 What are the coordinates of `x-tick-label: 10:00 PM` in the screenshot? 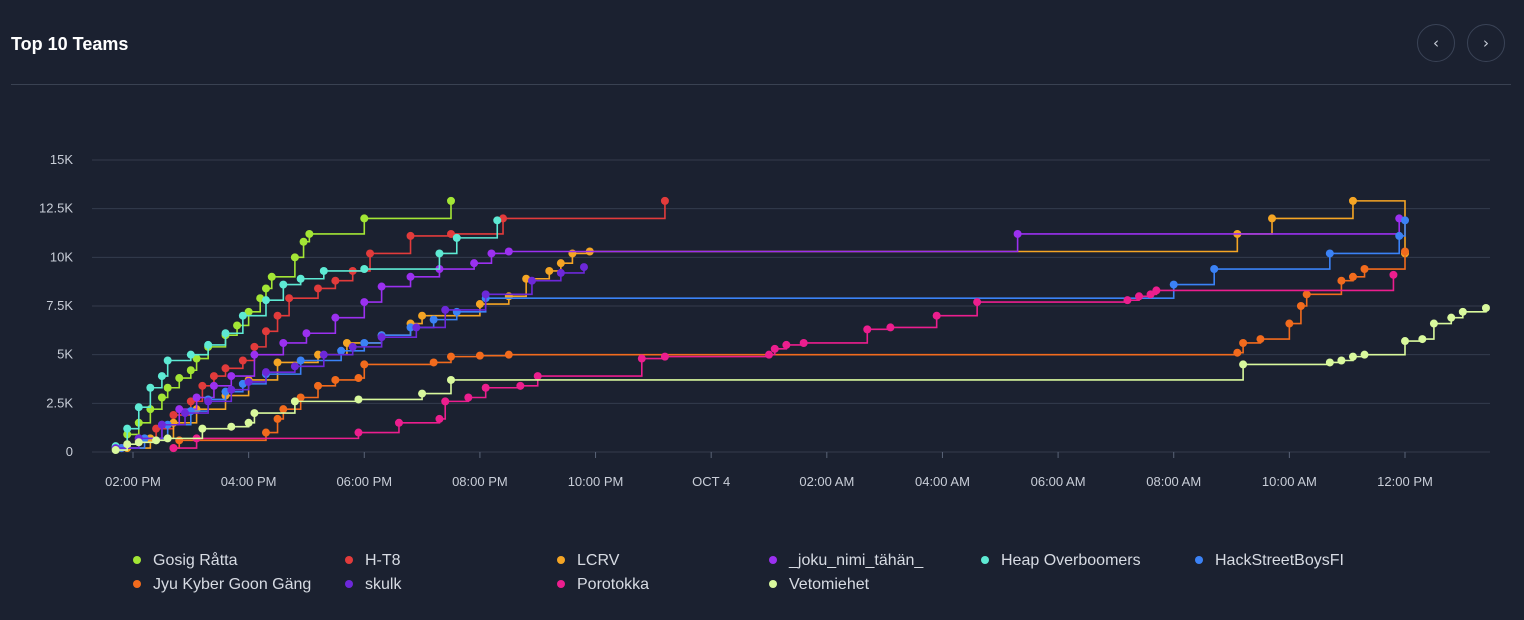 It's located at (596, 481).